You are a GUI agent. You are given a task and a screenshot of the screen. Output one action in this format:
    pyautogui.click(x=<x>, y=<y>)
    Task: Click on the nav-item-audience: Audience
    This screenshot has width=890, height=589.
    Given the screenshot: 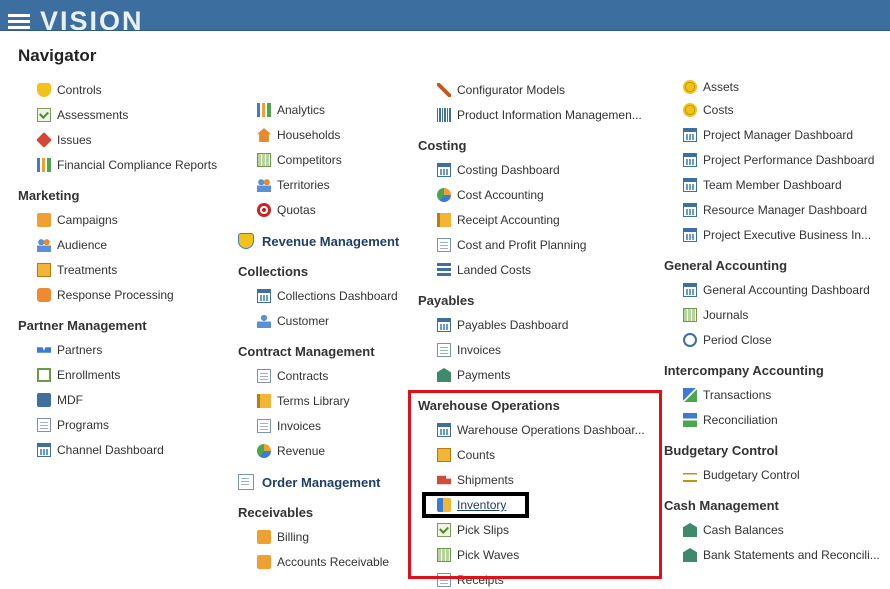 What is the action you would take?
    pyautogui.click(x=72, y=245)
    